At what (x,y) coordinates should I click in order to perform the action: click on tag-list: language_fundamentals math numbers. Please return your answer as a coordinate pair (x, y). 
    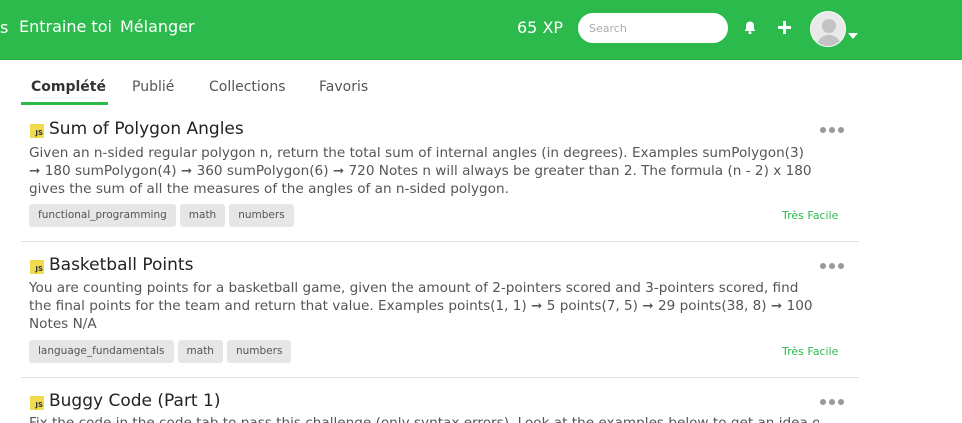
    Looking at the image, I should click on (160, 351).